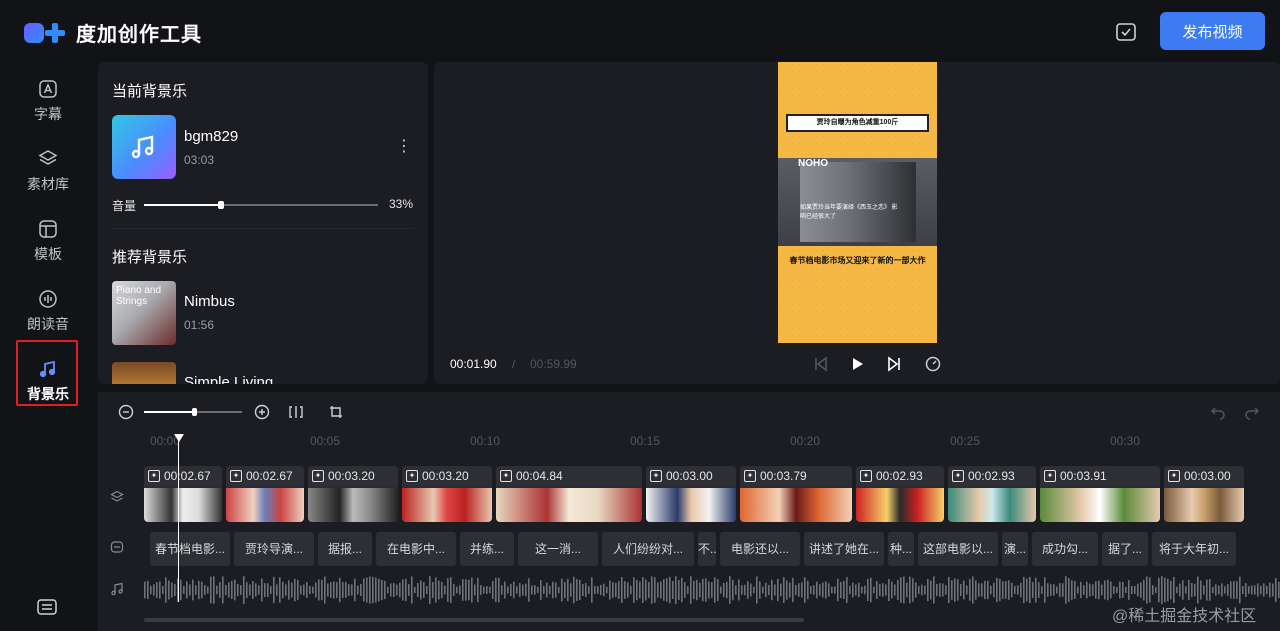  I want to click on top-bar: 度加创作工具 发布视频, so click(640, 31).